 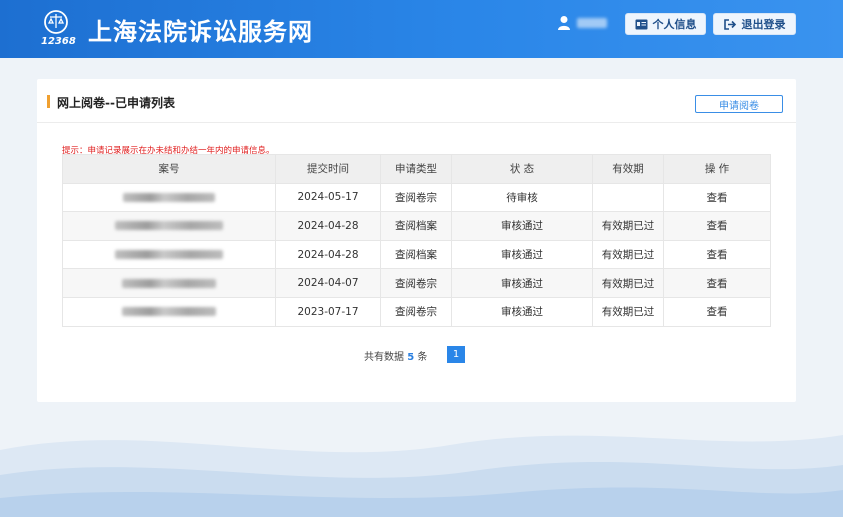 What do you see at coordinates (564, 23) in the screenshot?
I see `user-icon` at bounding box center [564, 23].